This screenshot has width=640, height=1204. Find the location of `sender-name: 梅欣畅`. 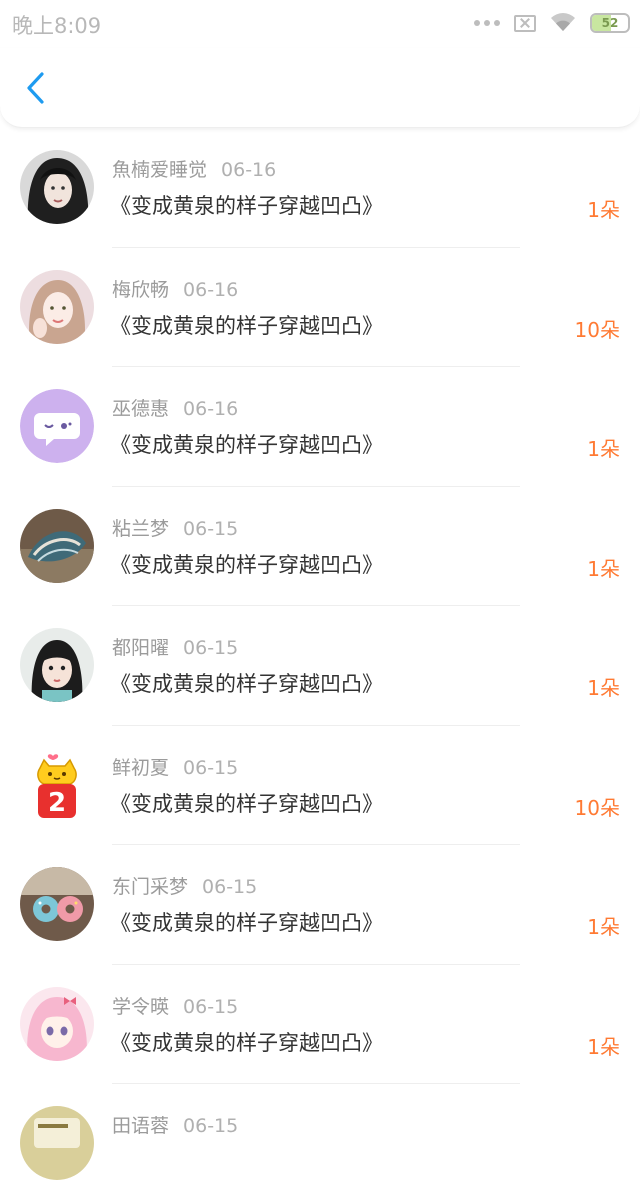

sender-name: 梅欣畅 is located at coordinates (141, 289).